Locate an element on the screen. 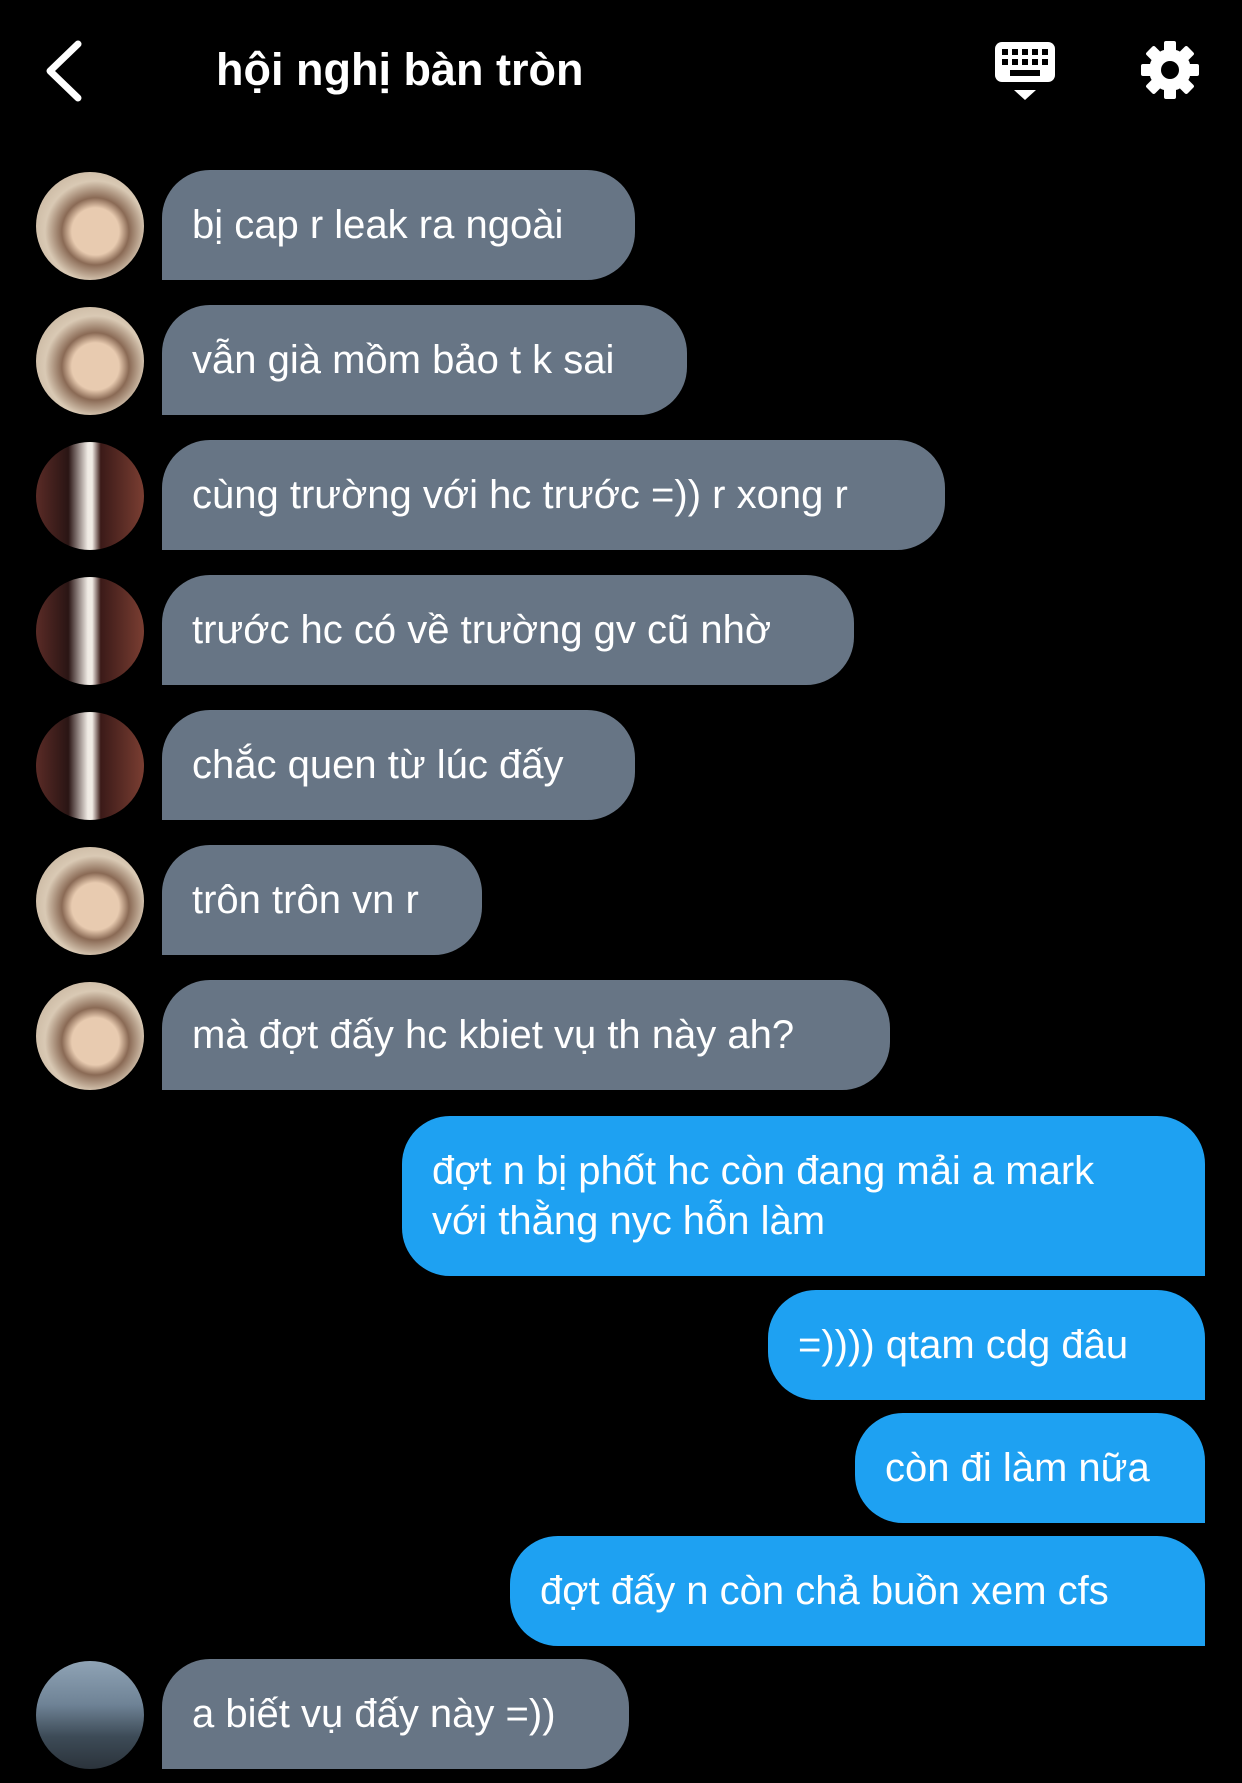 The image size is (1242, 1783). message-bubble: a biết vụ đấy này =)) is located at coordinates (395, 1714).